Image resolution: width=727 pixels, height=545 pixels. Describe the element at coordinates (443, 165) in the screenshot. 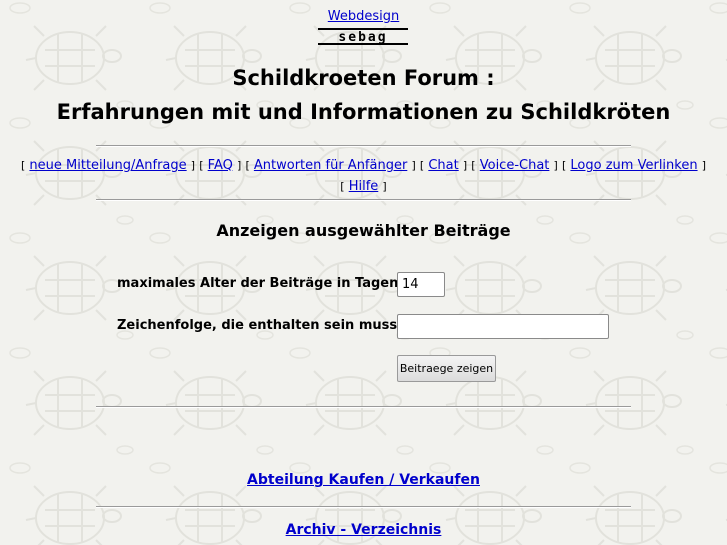

I see `nav-chat: Chat` at that location.